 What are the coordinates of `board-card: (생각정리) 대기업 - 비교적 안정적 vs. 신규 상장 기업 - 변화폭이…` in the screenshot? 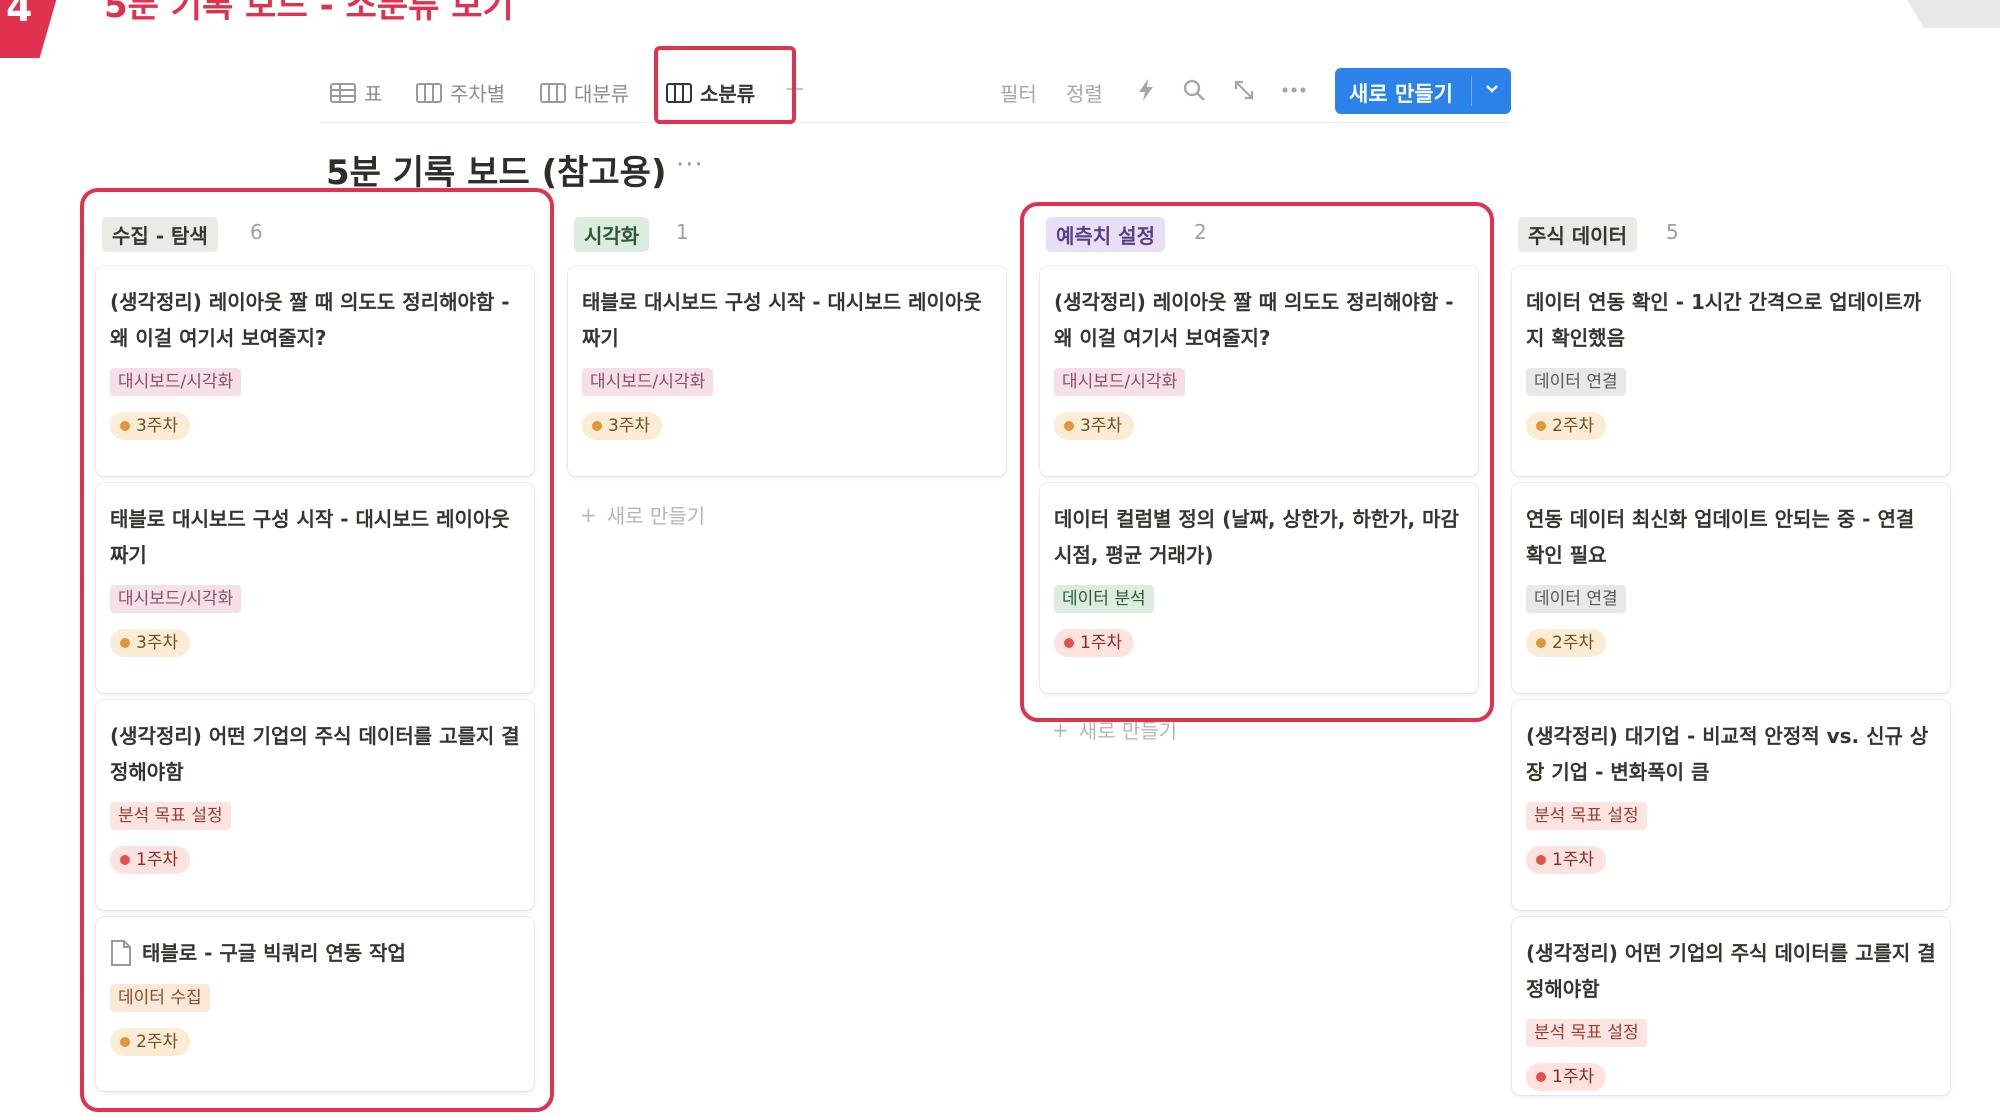 It's located at (1731, 805).